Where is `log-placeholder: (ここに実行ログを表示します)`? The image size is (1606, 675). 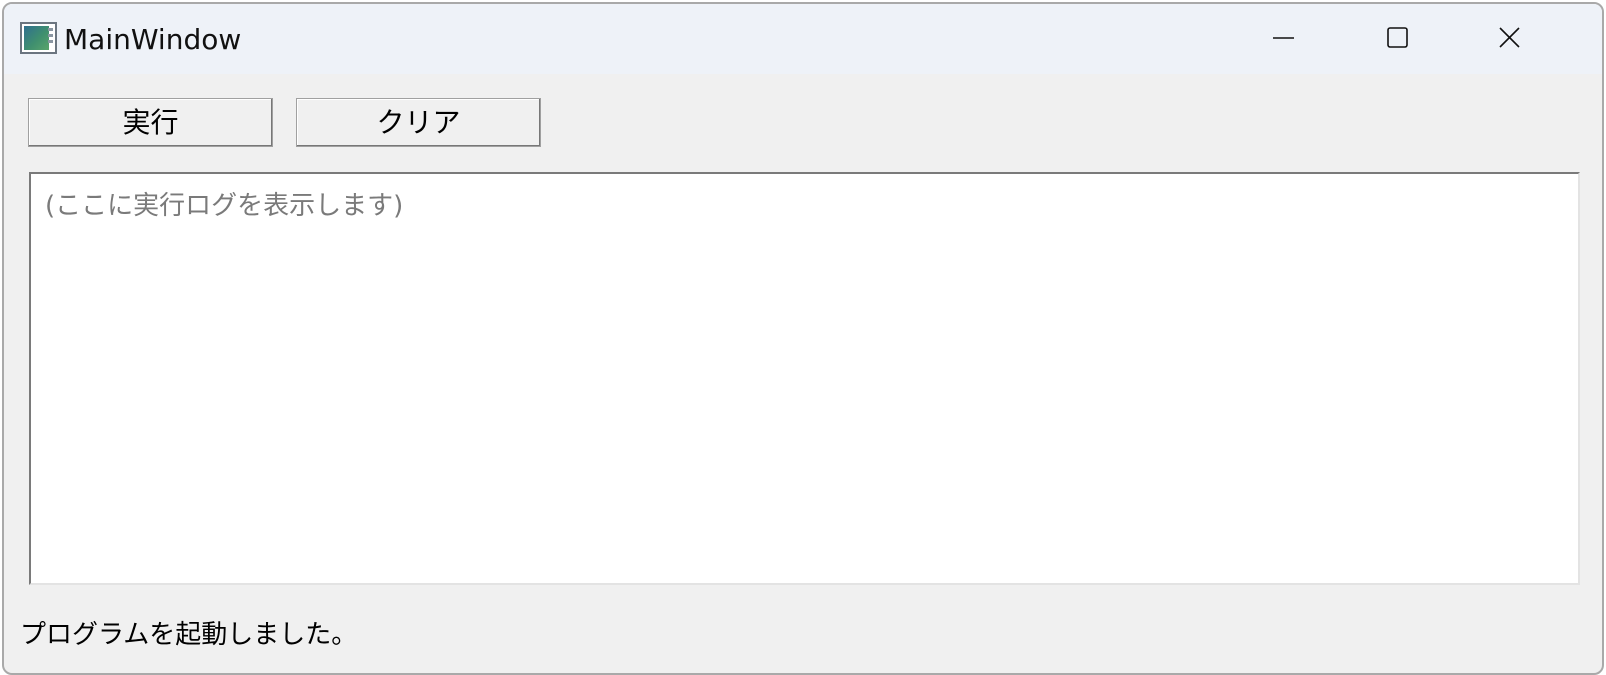 log-placeholder: (ここに実行ログを表示します) is located at coordinates (224, 206).